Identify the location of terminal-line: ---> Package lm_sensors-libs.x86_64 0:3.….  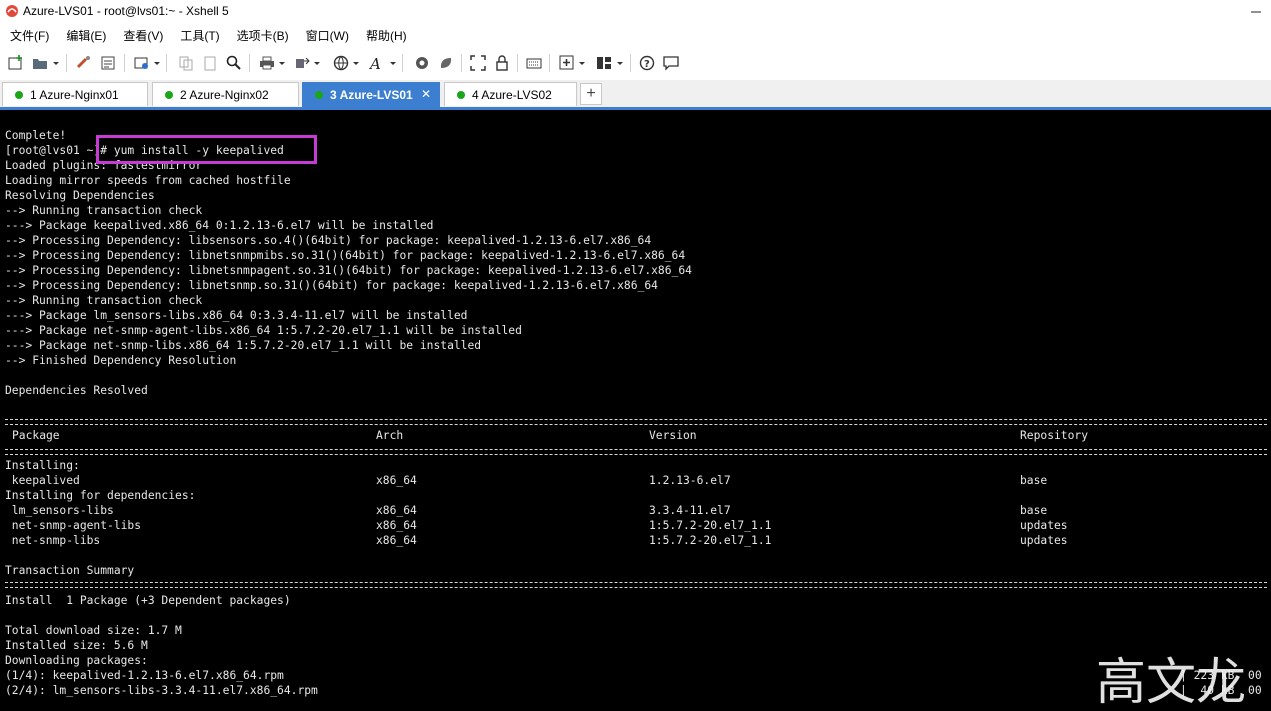
(236, 315).